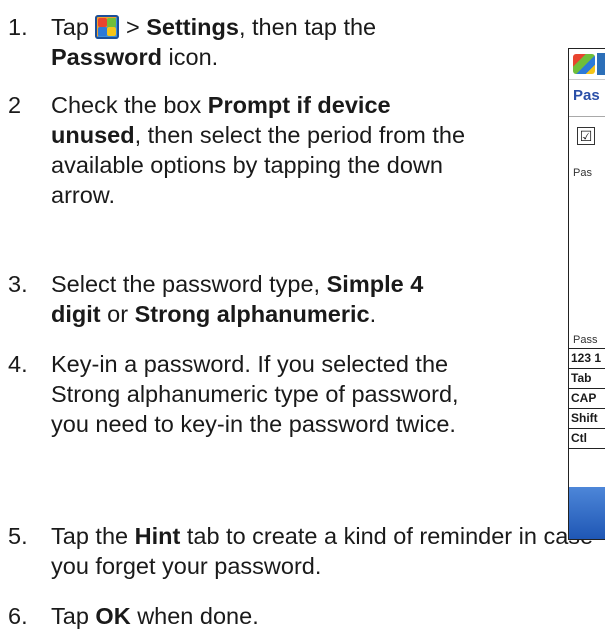  I want to click on device-page-title: Pas, so click(586, 95).